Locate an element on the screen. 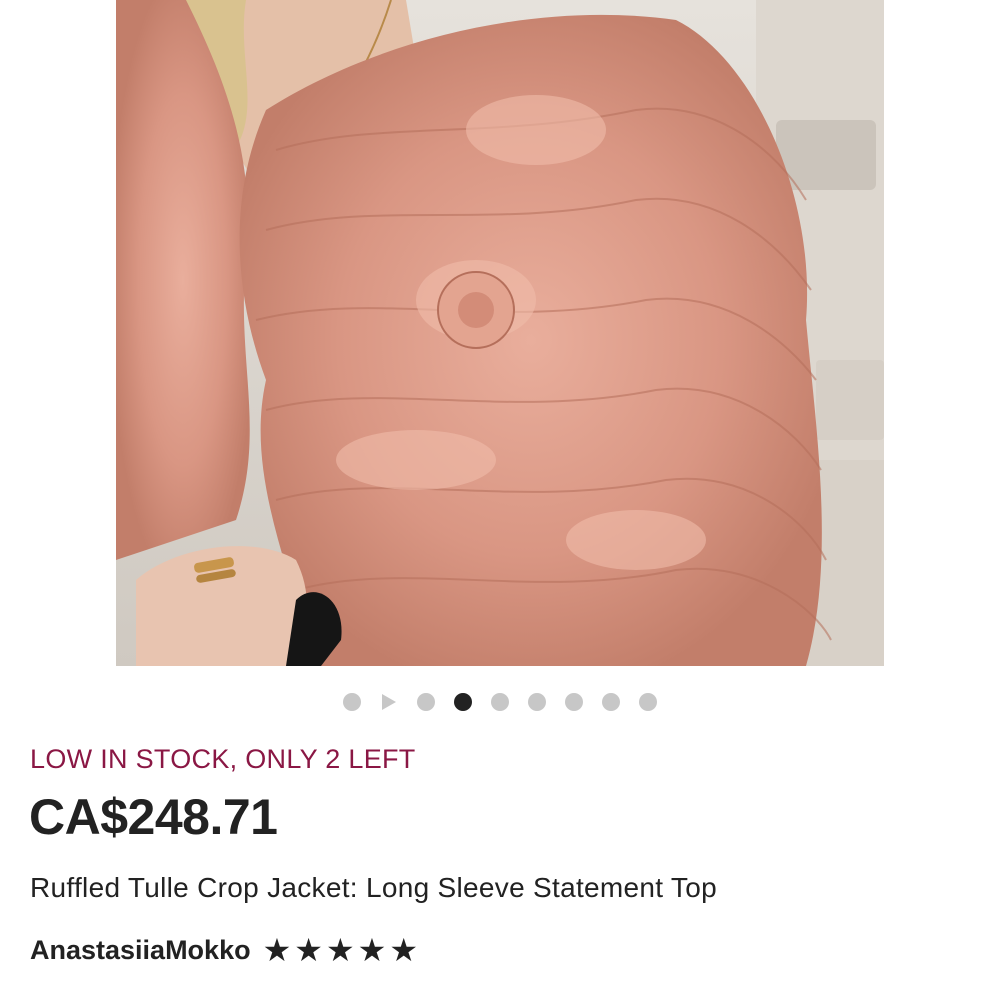 The width and height of the screenshot is (1000, 1000). play-icon is located at coordinates (389, 702).